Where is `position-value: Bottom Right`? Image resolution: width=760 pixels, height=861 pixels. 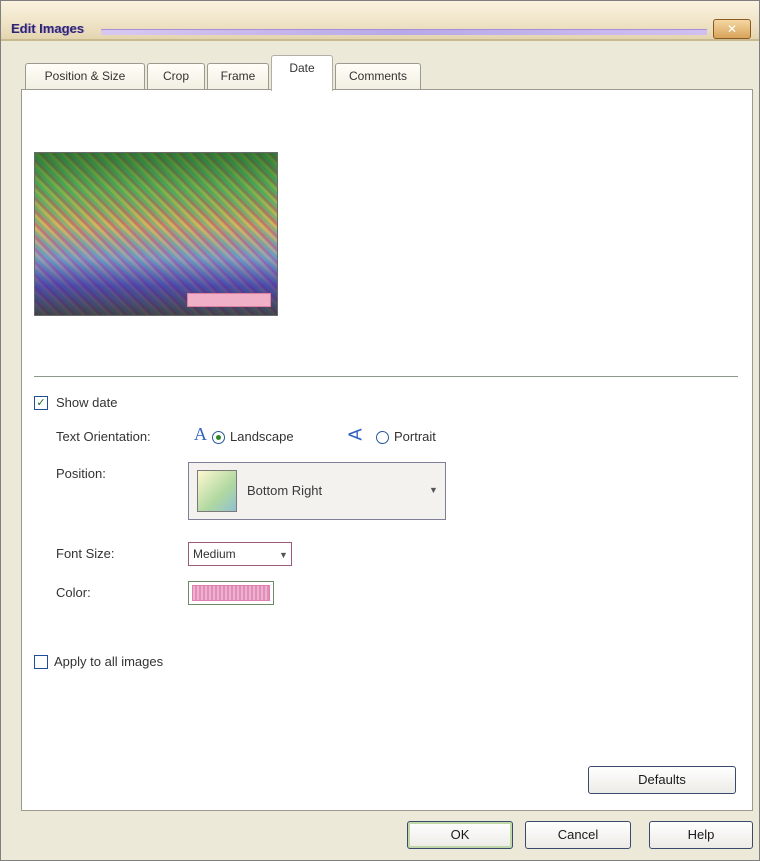
position-value: Bottom Right is located at coordinates (285, 490).